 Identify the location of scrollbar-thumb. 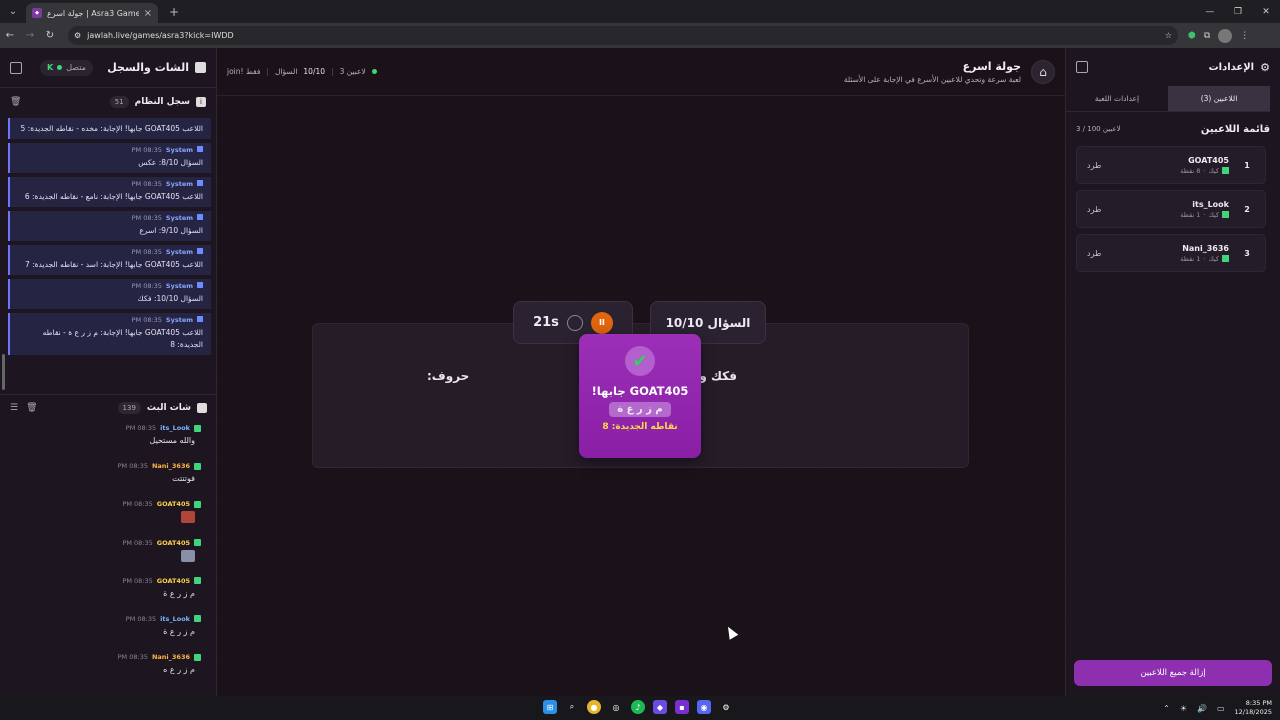
(3, 372).